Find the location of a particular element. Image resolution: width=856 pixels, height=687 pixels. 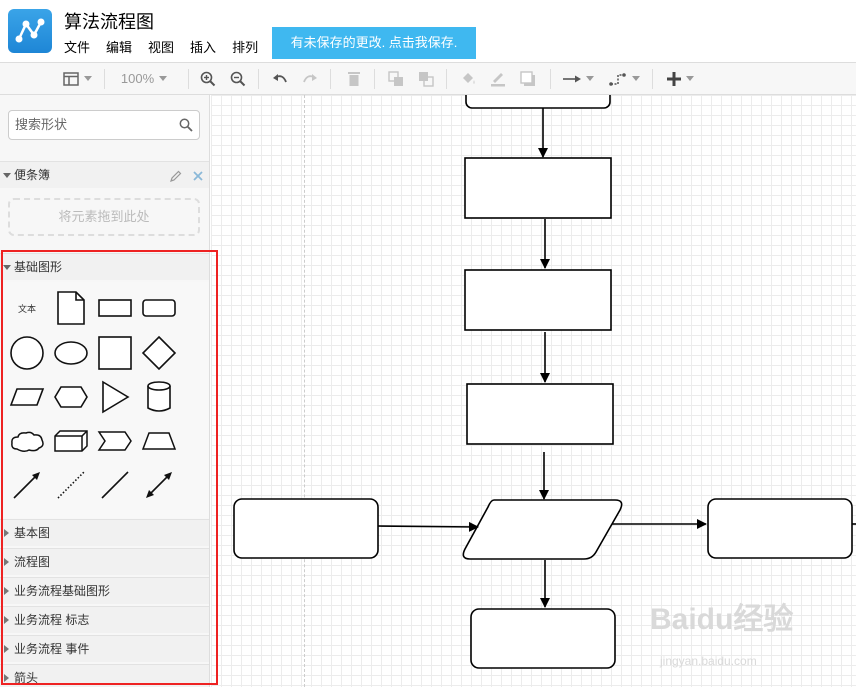

sidebar-section-bpmn-general: 业务流程基础图形 is located at coordinates (104, 590).